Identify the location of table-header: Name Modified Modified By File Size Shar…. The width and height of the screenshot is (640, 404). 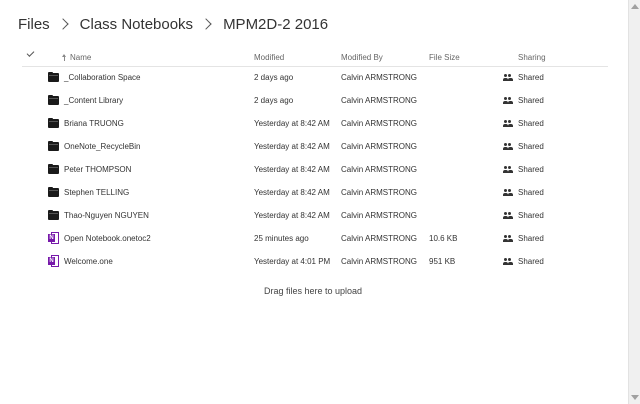
(315, 58).